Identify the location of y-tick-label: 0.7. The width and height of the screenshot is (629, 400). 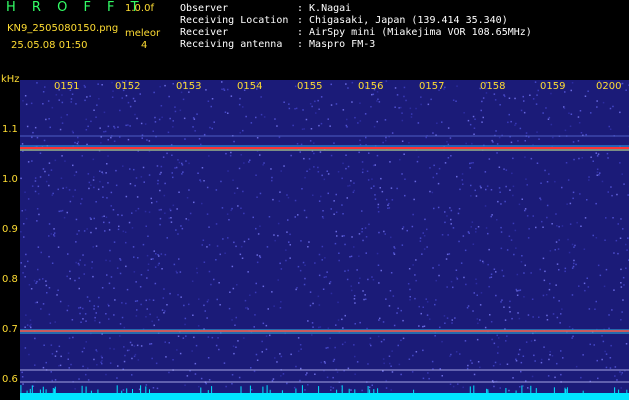
(10, 329).